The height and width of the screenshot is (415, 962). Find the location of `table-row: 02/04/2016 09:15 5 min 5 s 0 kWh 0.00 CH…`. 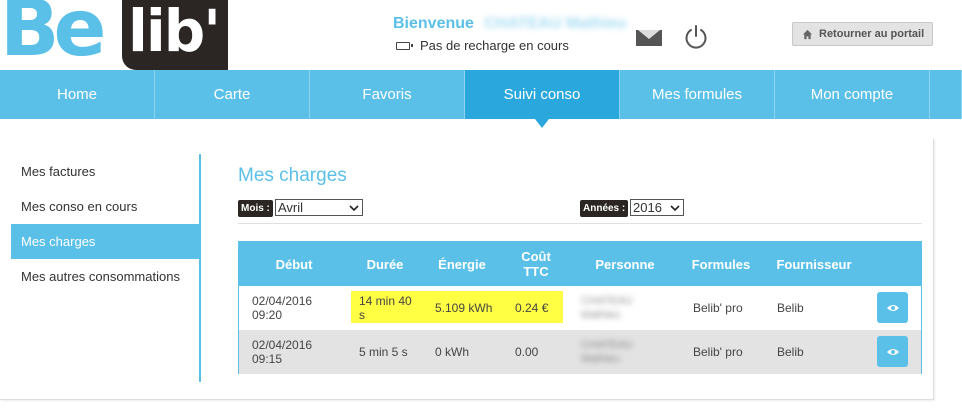

table-row: 02/04/2016 09:15 5 min 5 s 0 kWh 0.00 CH… is located at coordinates (580, 352).